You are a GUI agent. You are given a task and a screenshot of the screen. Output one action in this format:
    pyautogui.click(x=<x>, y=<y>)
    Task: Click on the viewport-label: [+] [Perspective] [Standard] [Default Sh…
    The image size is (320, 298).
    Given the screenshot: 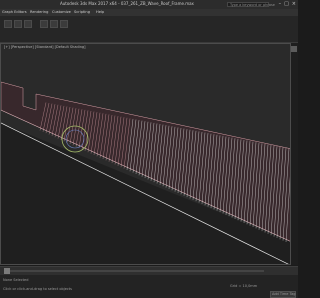 What is the action you would take?
    pyautogui.click(x=45, y=47)
    